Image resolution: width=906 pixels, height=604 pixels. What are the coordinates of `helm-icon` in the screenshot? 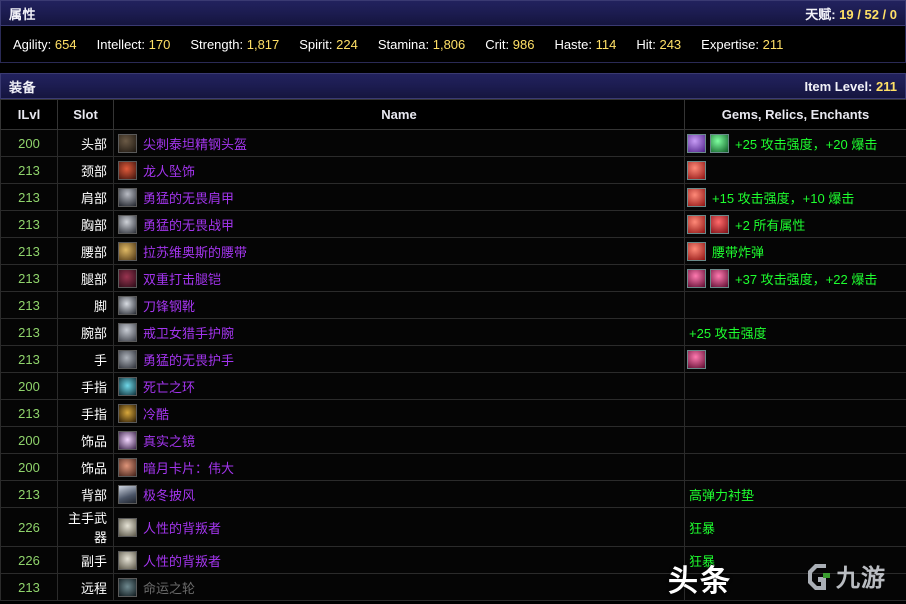 It's located at (127, 143).